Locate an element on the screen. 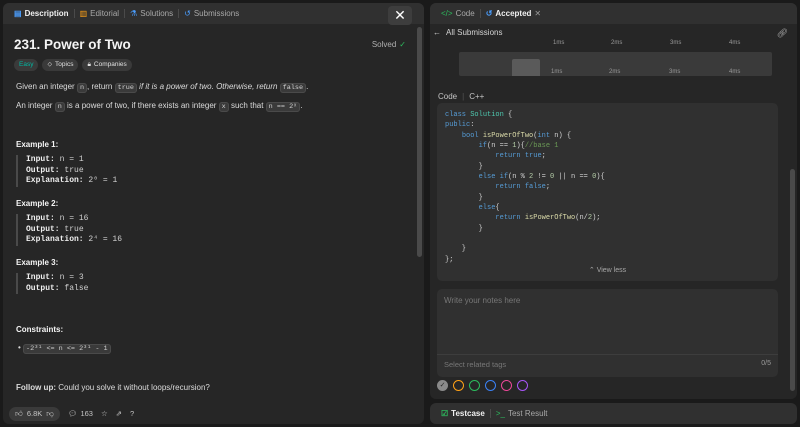  tab-solutions: ⚗ Solutions is located at coordinates (151, 13).